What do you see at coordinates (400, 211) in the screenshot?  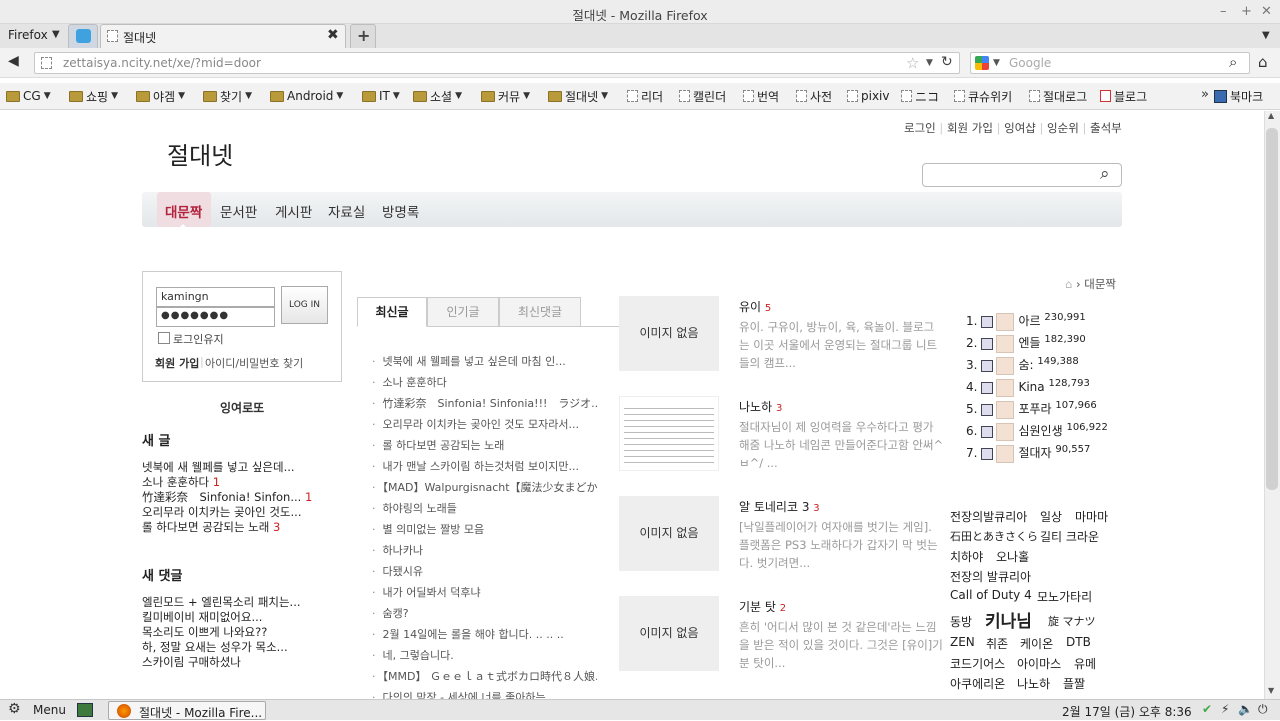 I see `menu-item-guestbook: 방명록` at bounding box center [400, 211].